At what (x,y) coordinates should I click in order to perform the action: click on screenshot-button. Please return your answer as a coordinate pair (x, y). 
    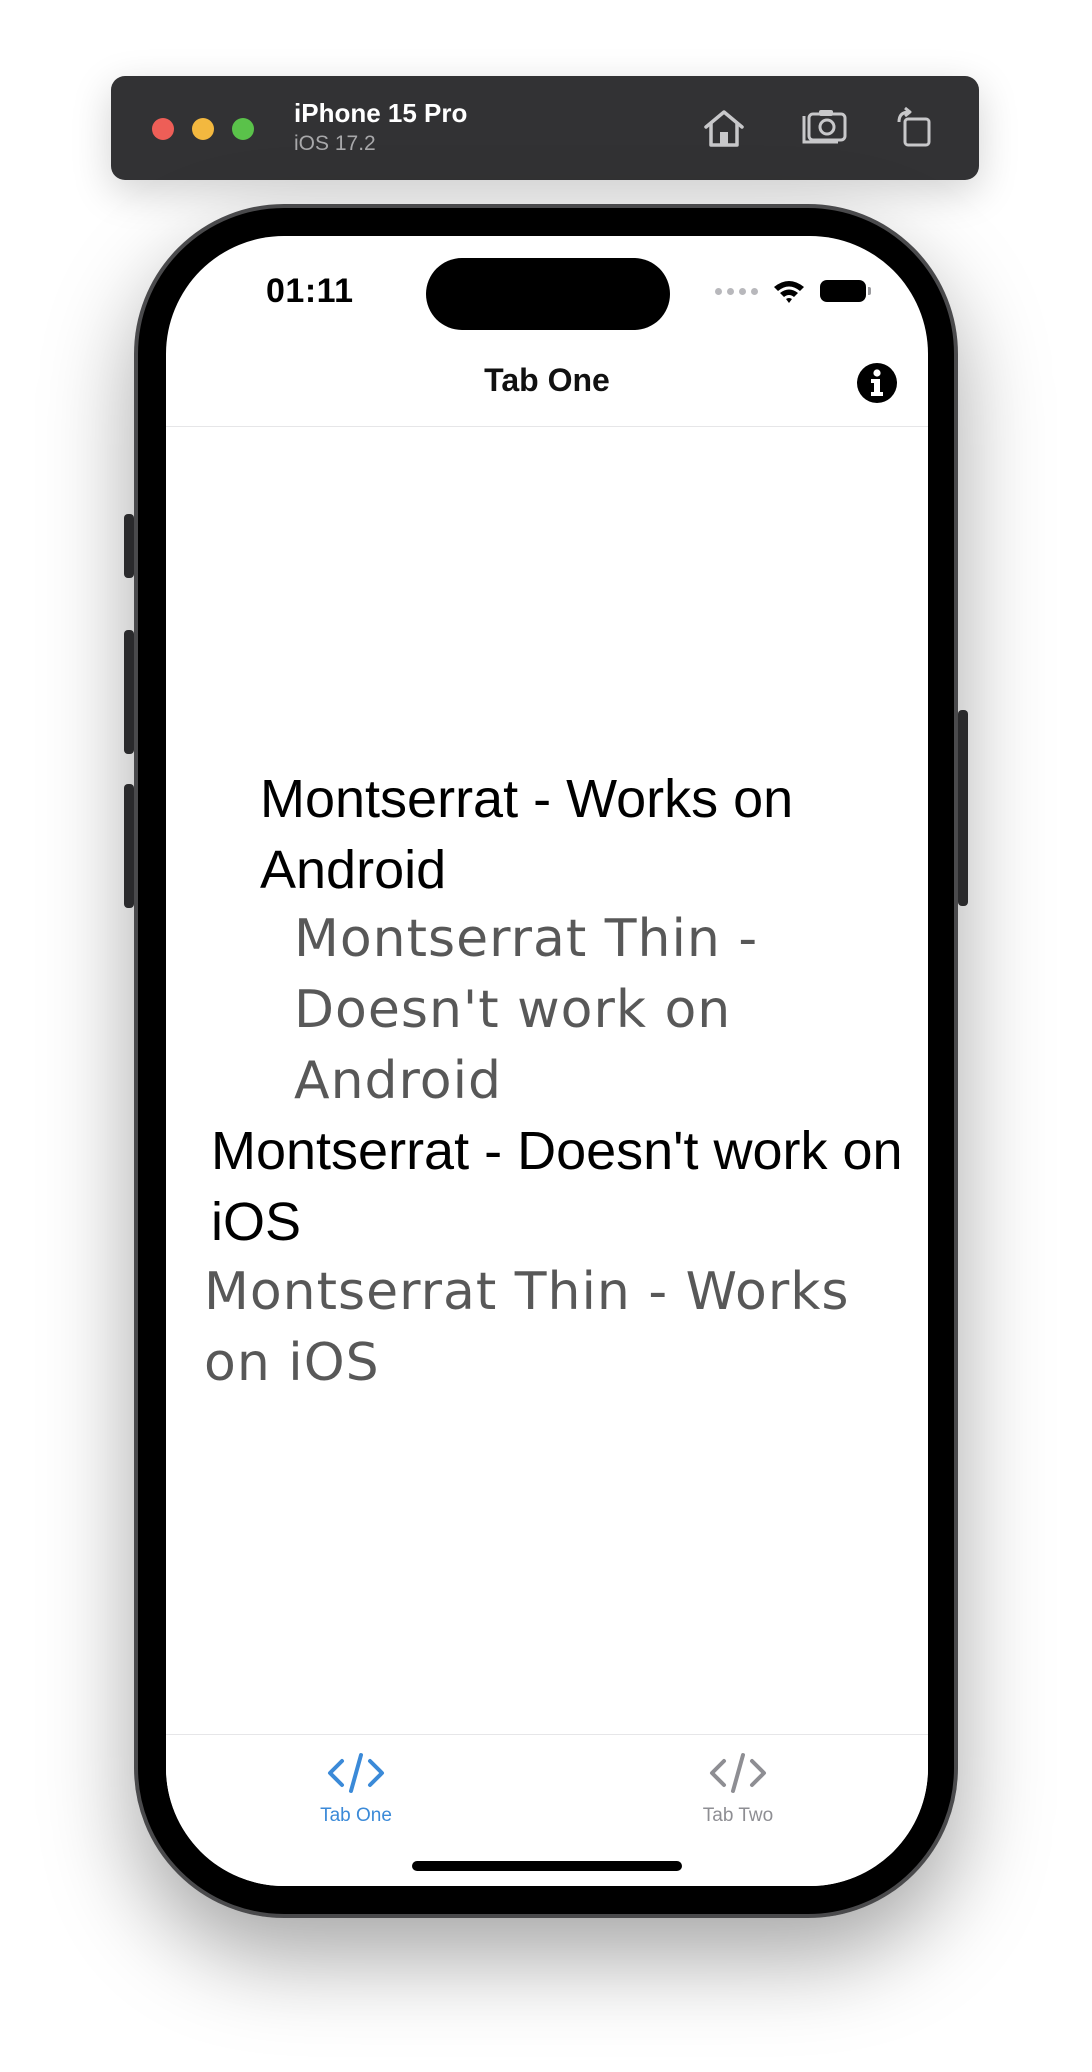
    Looking at the image, I should click on (824, 128).